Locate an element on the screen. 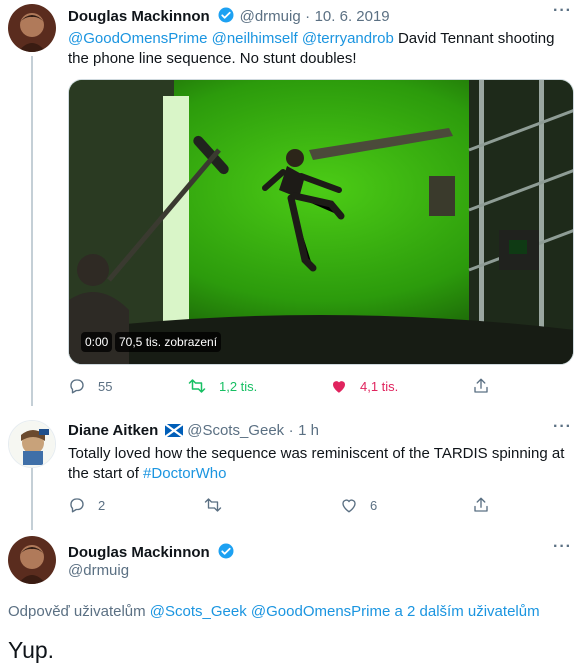 The width and height of the screenshot is (585, 666). reply-time: 1 h is located at coordinates (308, 430).